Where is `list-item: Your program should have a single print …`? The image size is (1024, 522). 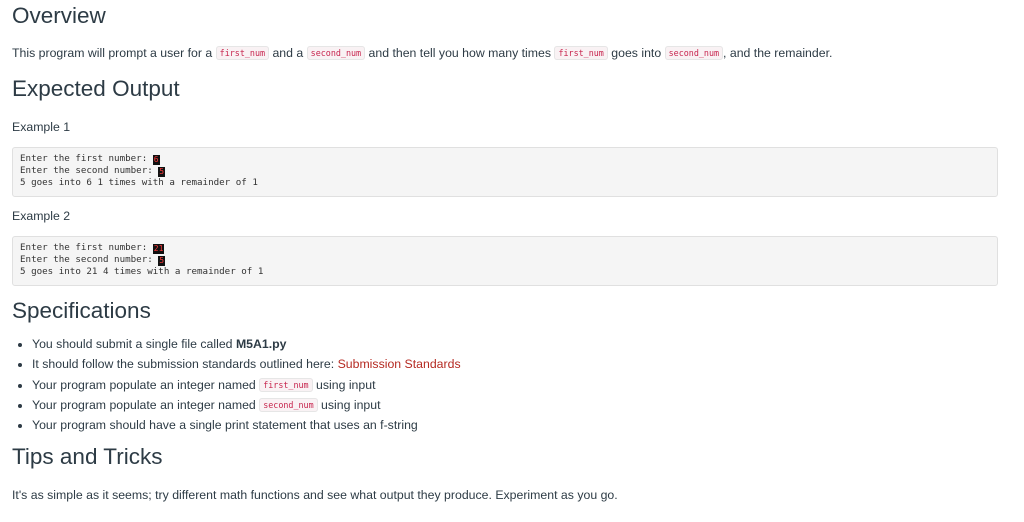
list-item: Your program should have a single print … is located at coordinates (246, 425).